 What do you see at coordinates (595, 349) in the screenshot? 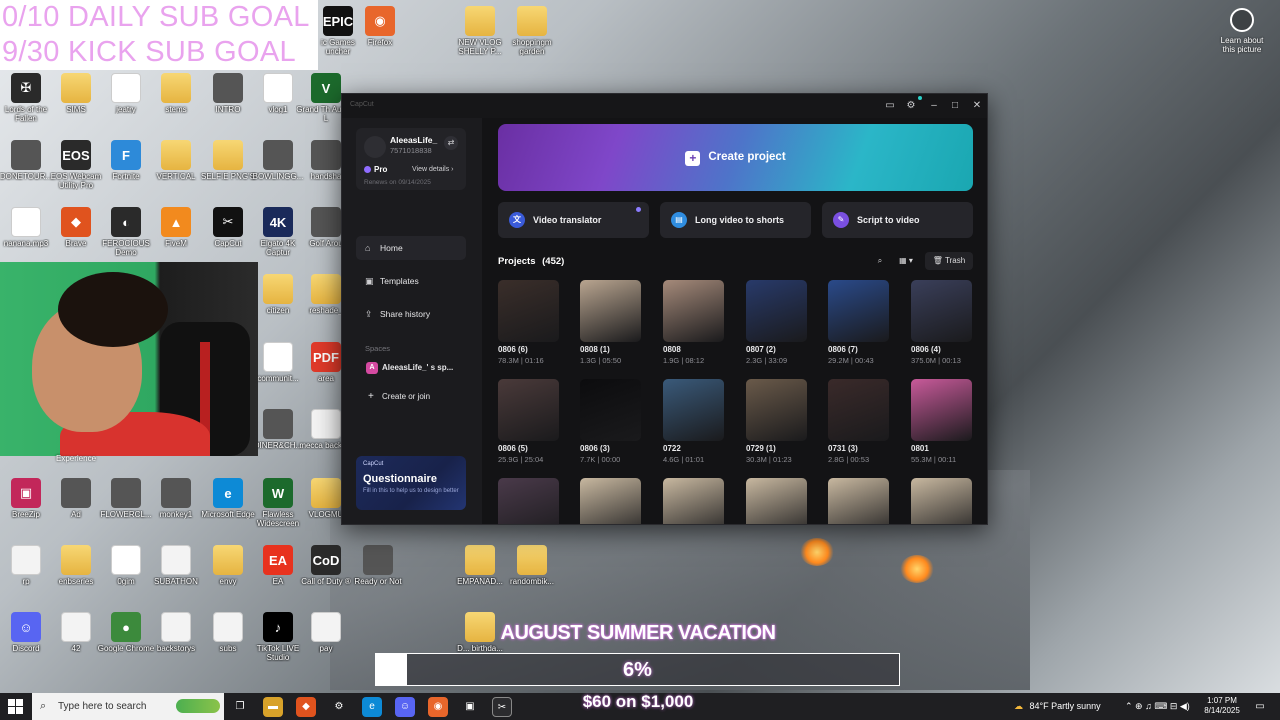
I see `project-name: 0808 (1)` at bounding box center [595, 349].